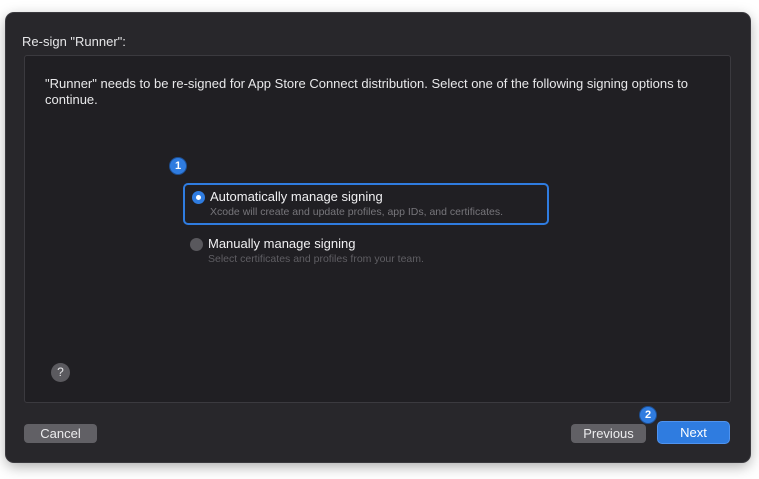 The image size is (759, 479). What do you see at coordinates (198, 197) in the screenshot?
I see `radio-automatic-signing` at bounding box center [198, 197].